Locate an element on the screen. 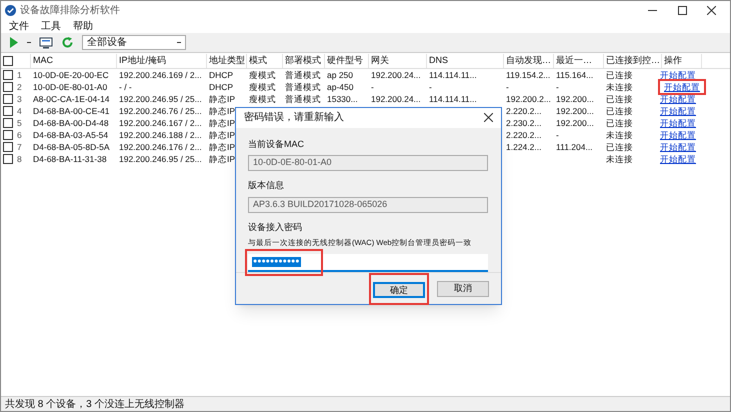 Image resolution: width=731 pixels, height=412 pixels. ok-button: 确定 is located at coordinates (399, 290).